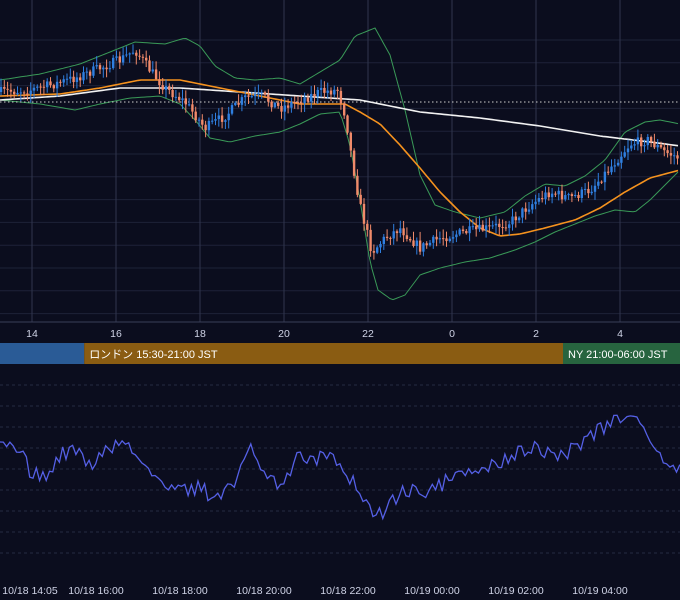 This screenshot has height=600, width=680. I want to click on x-tick-label: 2, so click(536, 334).